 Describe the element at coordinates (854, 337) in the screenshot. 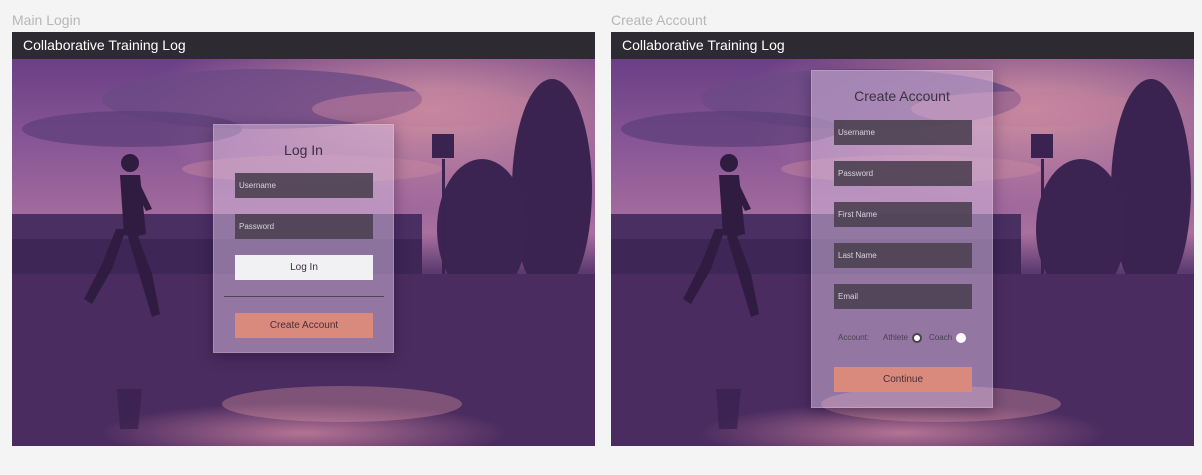

I see `account-type-label: Account:` at that location.